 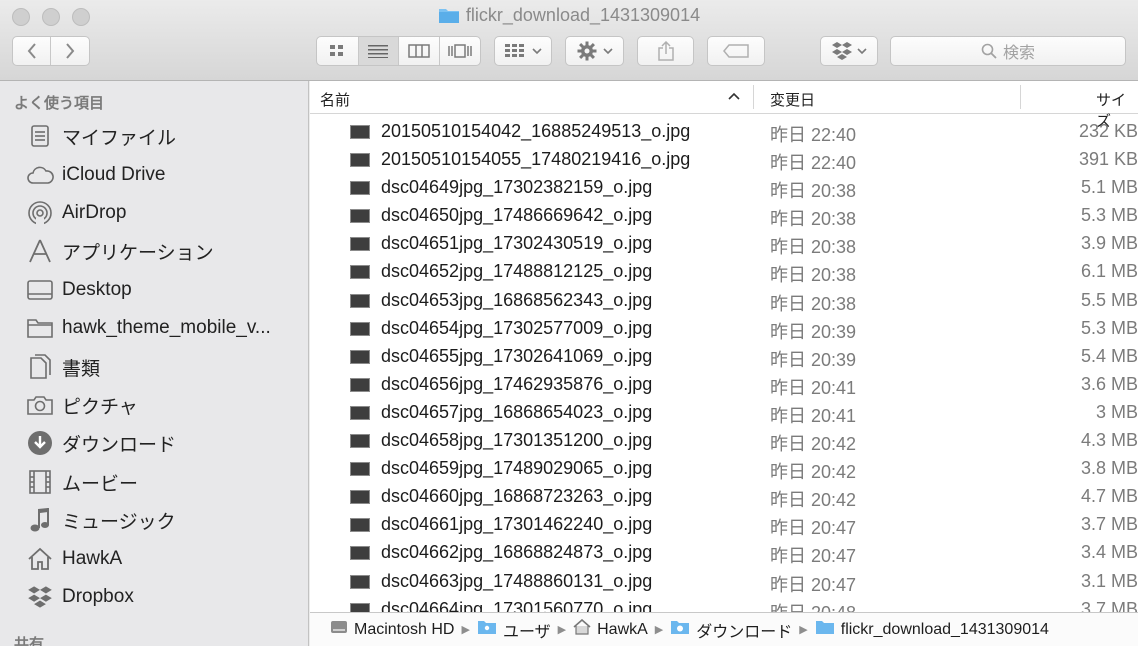 I want to click on sidebar-item-label: iCloud Drive, so click(x=114, y=174).